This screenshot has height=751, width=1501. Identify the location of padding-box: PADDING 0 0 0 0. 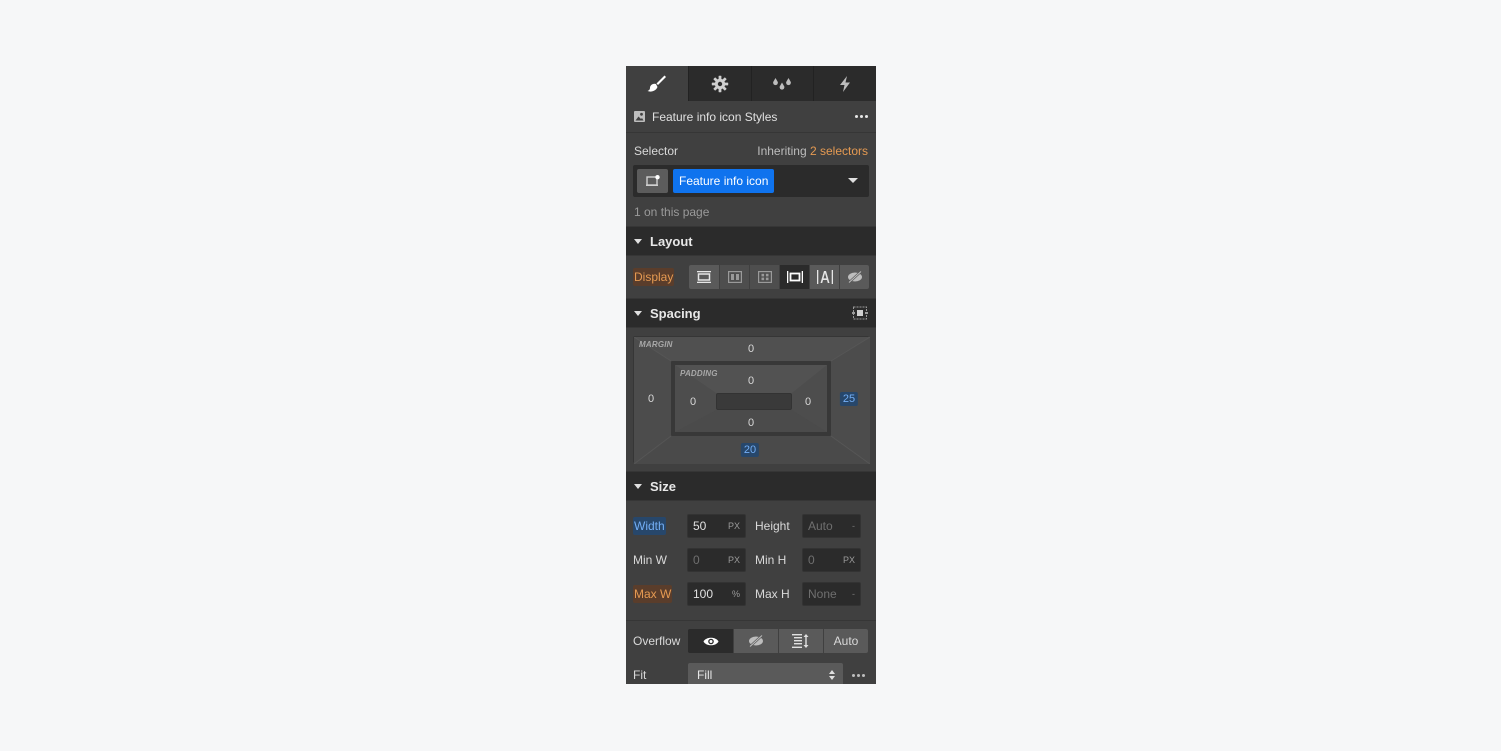
(751, 398).